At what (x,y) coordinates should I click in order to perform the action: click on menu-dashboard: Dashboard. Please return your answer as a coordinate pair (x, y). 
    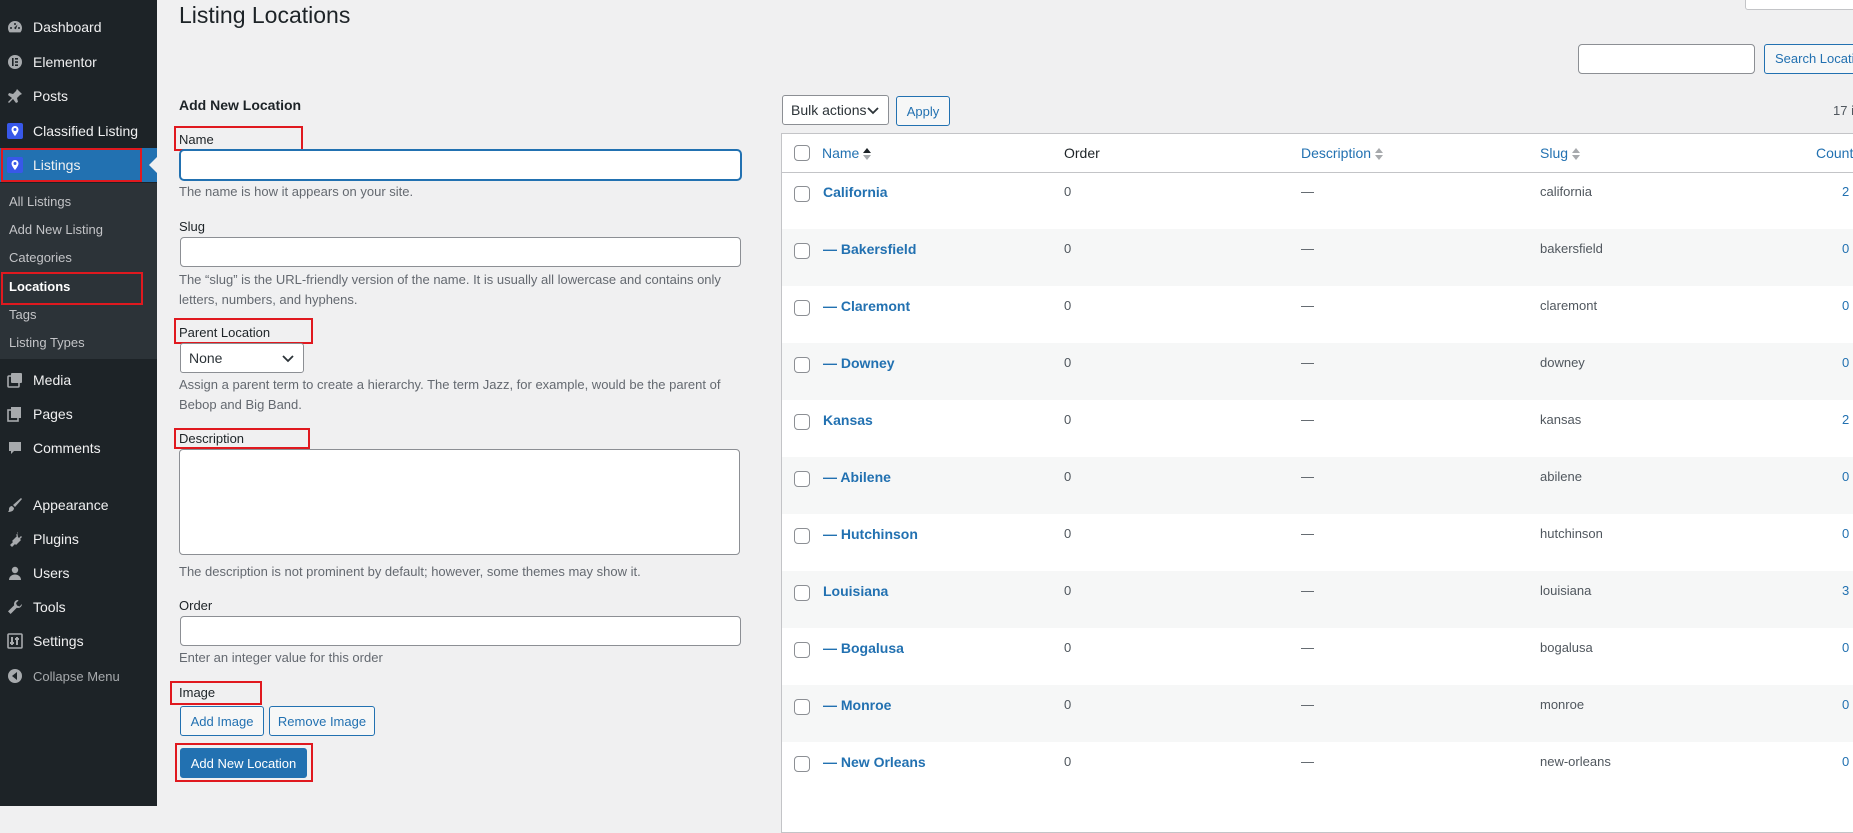
    Looking at the image, I should click on (78, 27).